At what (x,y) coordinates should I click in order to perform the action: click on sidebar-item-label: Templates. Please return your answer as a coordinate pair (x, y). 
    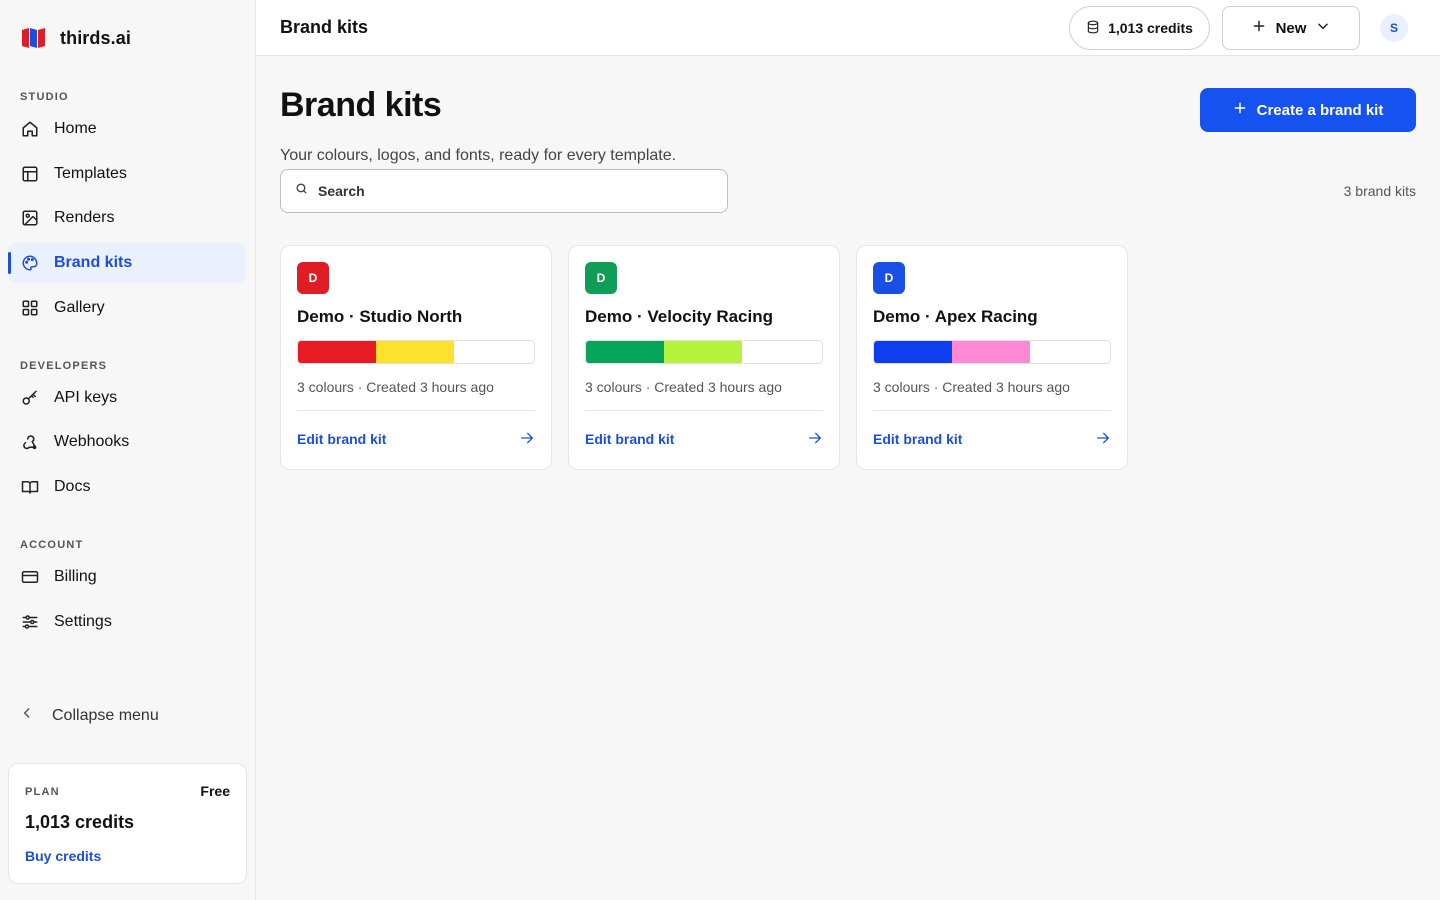
    Looking at the image, I should click on (90, 173).